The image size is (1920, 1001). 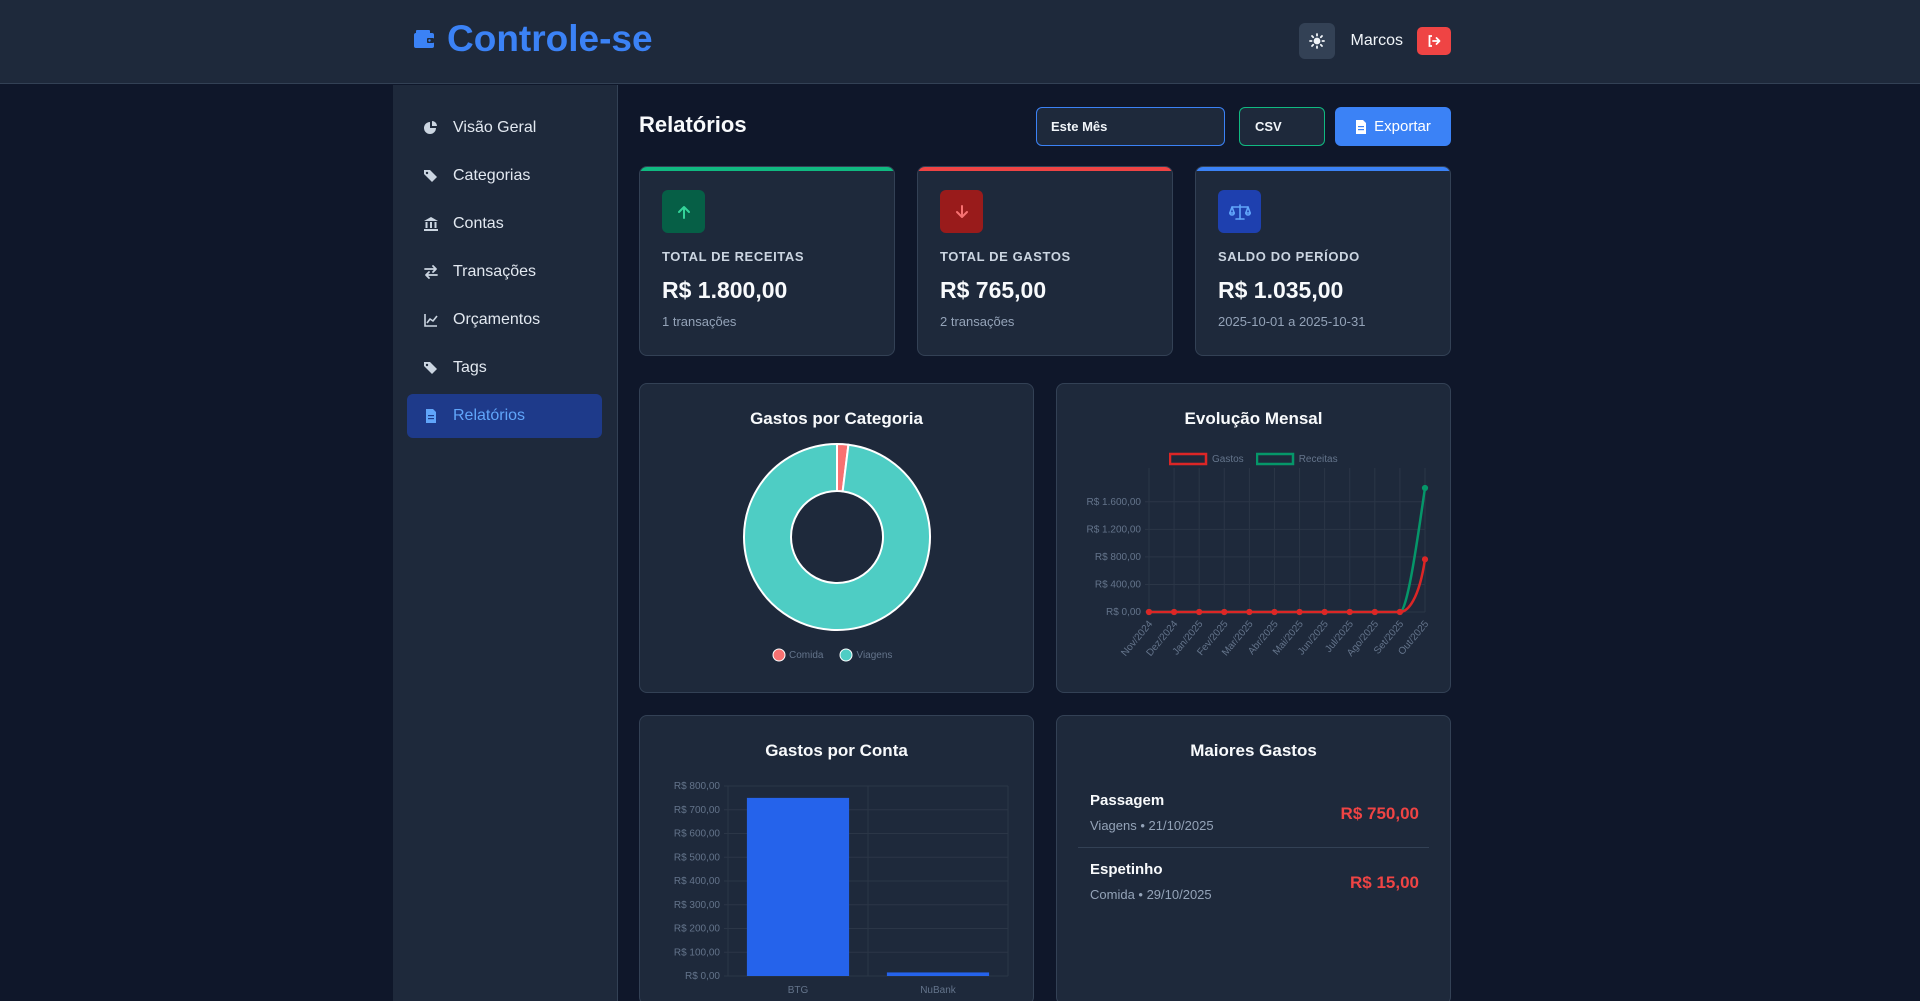 I want to click on income-card-accent, so click(x=767, y=169).